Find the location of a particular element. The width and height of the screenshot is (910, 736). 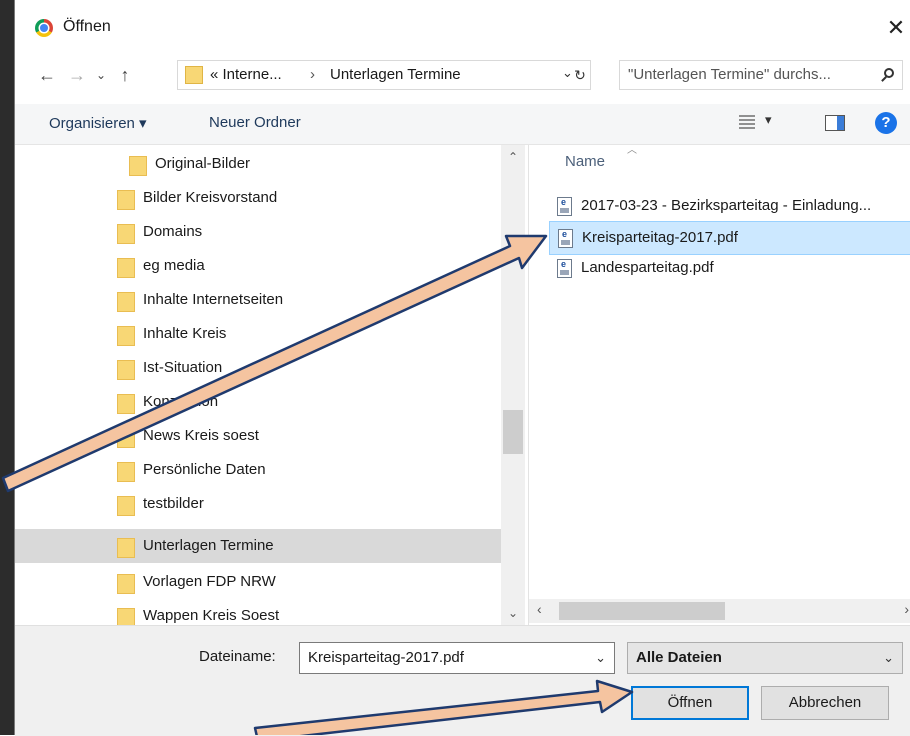

command-toolbar: Organisieren ▾ Neuer Ordner ▾ ? is located at coordinates (462, 124).